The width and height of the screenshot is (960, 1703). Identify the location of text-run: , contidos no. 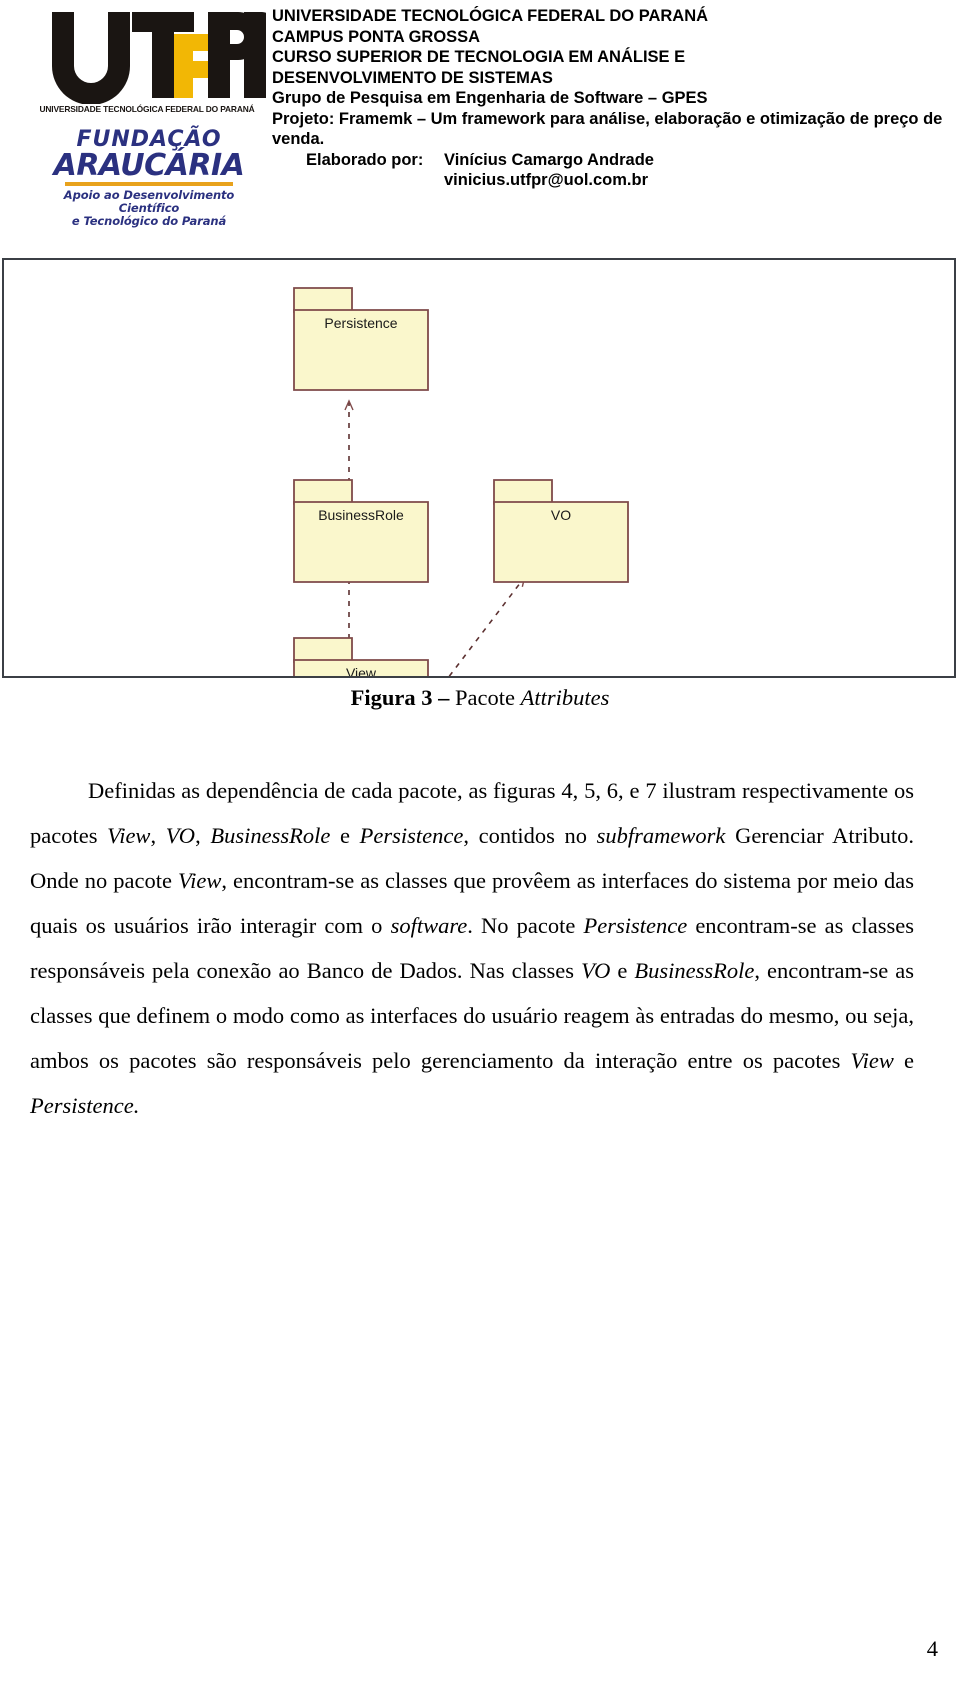
(530, 835).